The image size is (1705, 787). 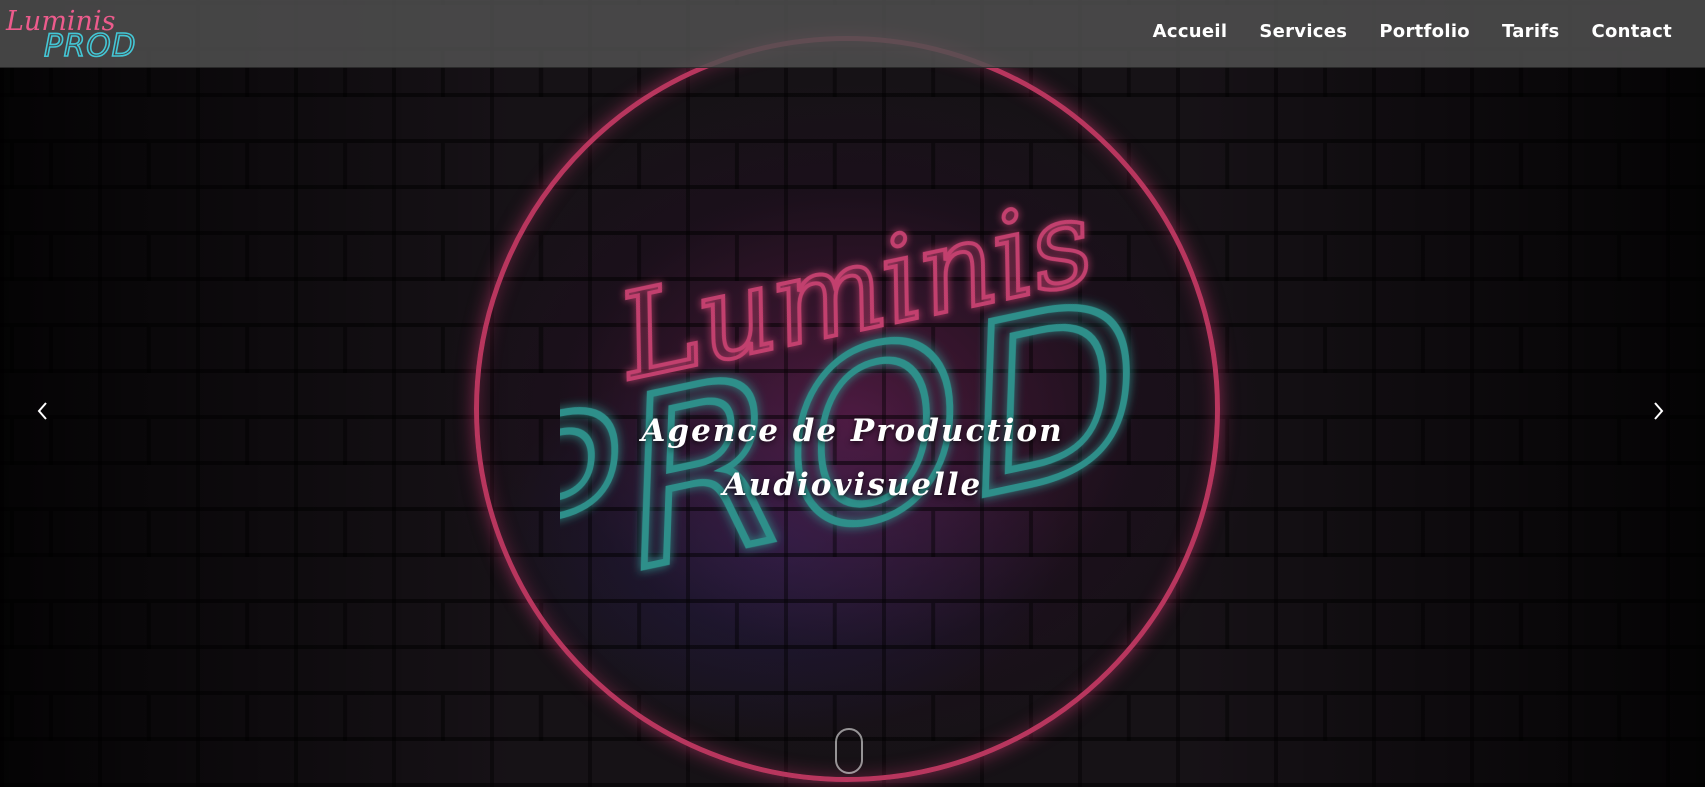 I want to click on chevron-left-icon, so click(x=42, y=411).